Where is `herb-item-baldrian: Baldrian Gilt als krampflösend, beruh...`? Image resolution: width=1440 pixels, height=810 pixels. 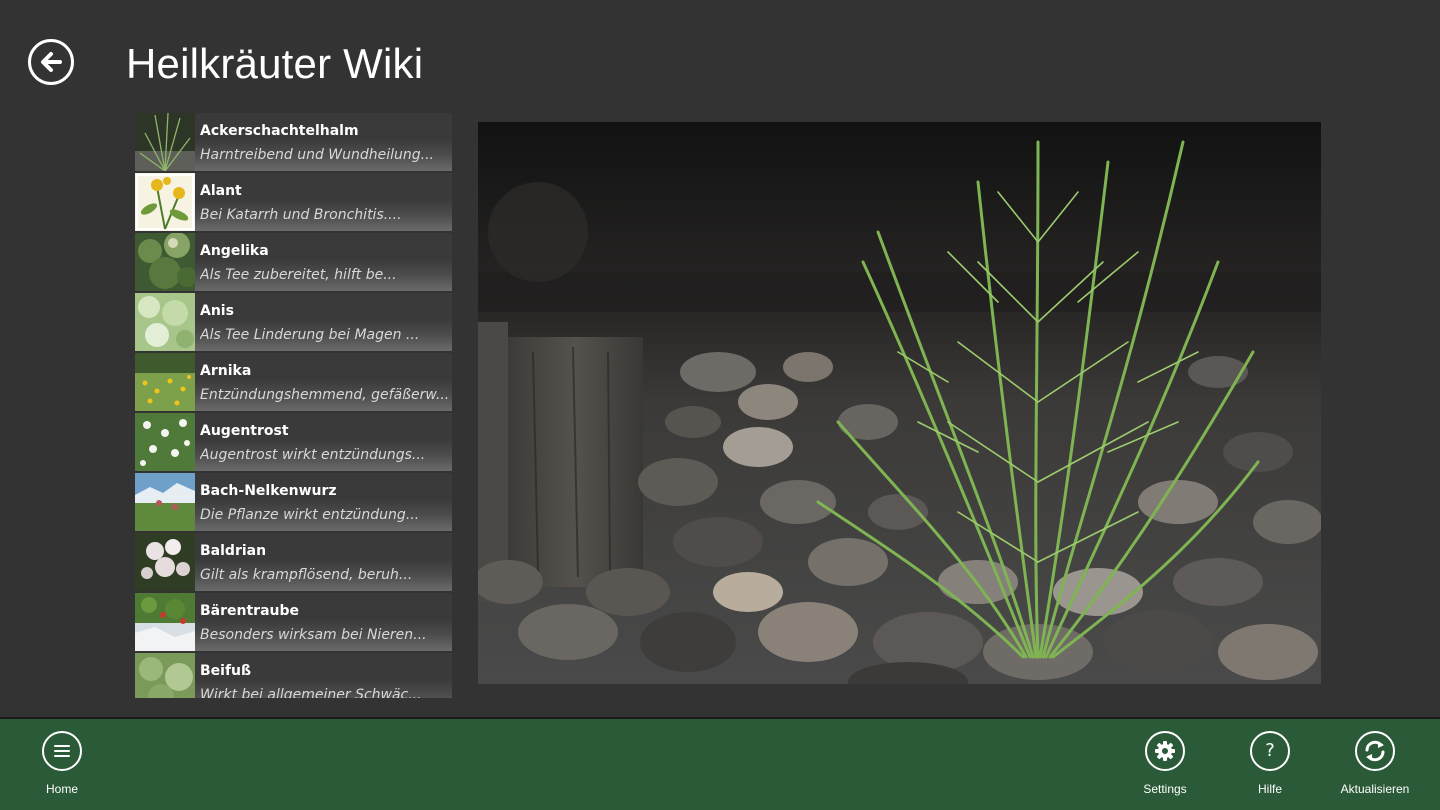 herb-item-baldrian: Baldrian Gilt als krampflösend, beruh... is located at coordinates (293, 562).